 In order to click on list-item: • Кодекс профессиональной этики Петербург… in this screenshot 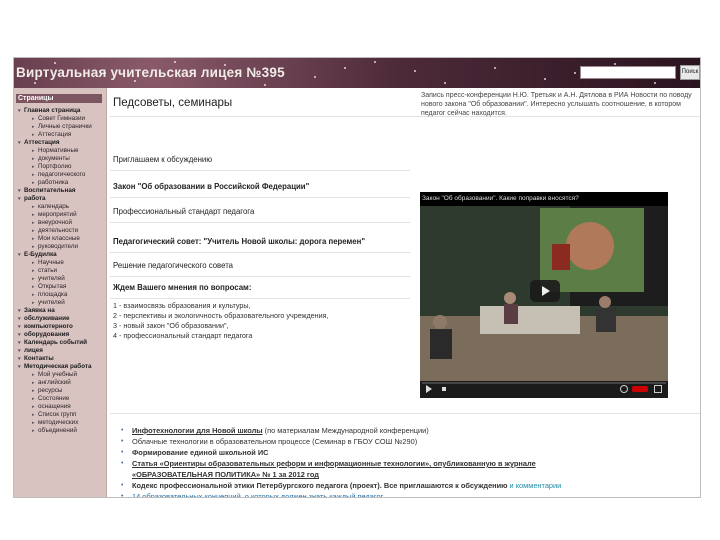, I will do `click(341, 485)`.